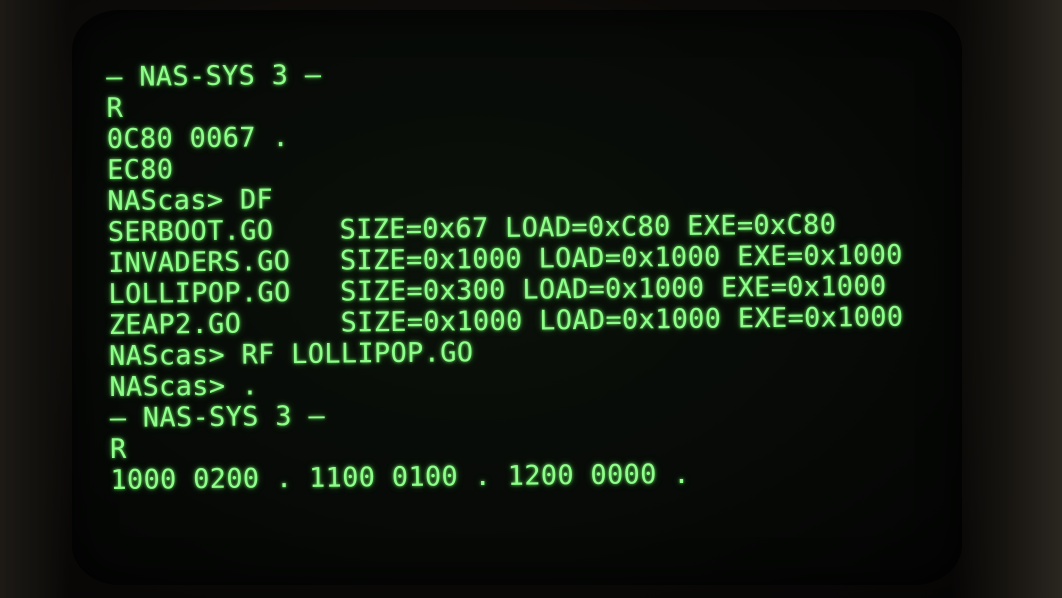 Image resolution: width=1062 pixels, height=598 pixels. I want to click on monitor-bezel-left-edge, so click(35, 299).